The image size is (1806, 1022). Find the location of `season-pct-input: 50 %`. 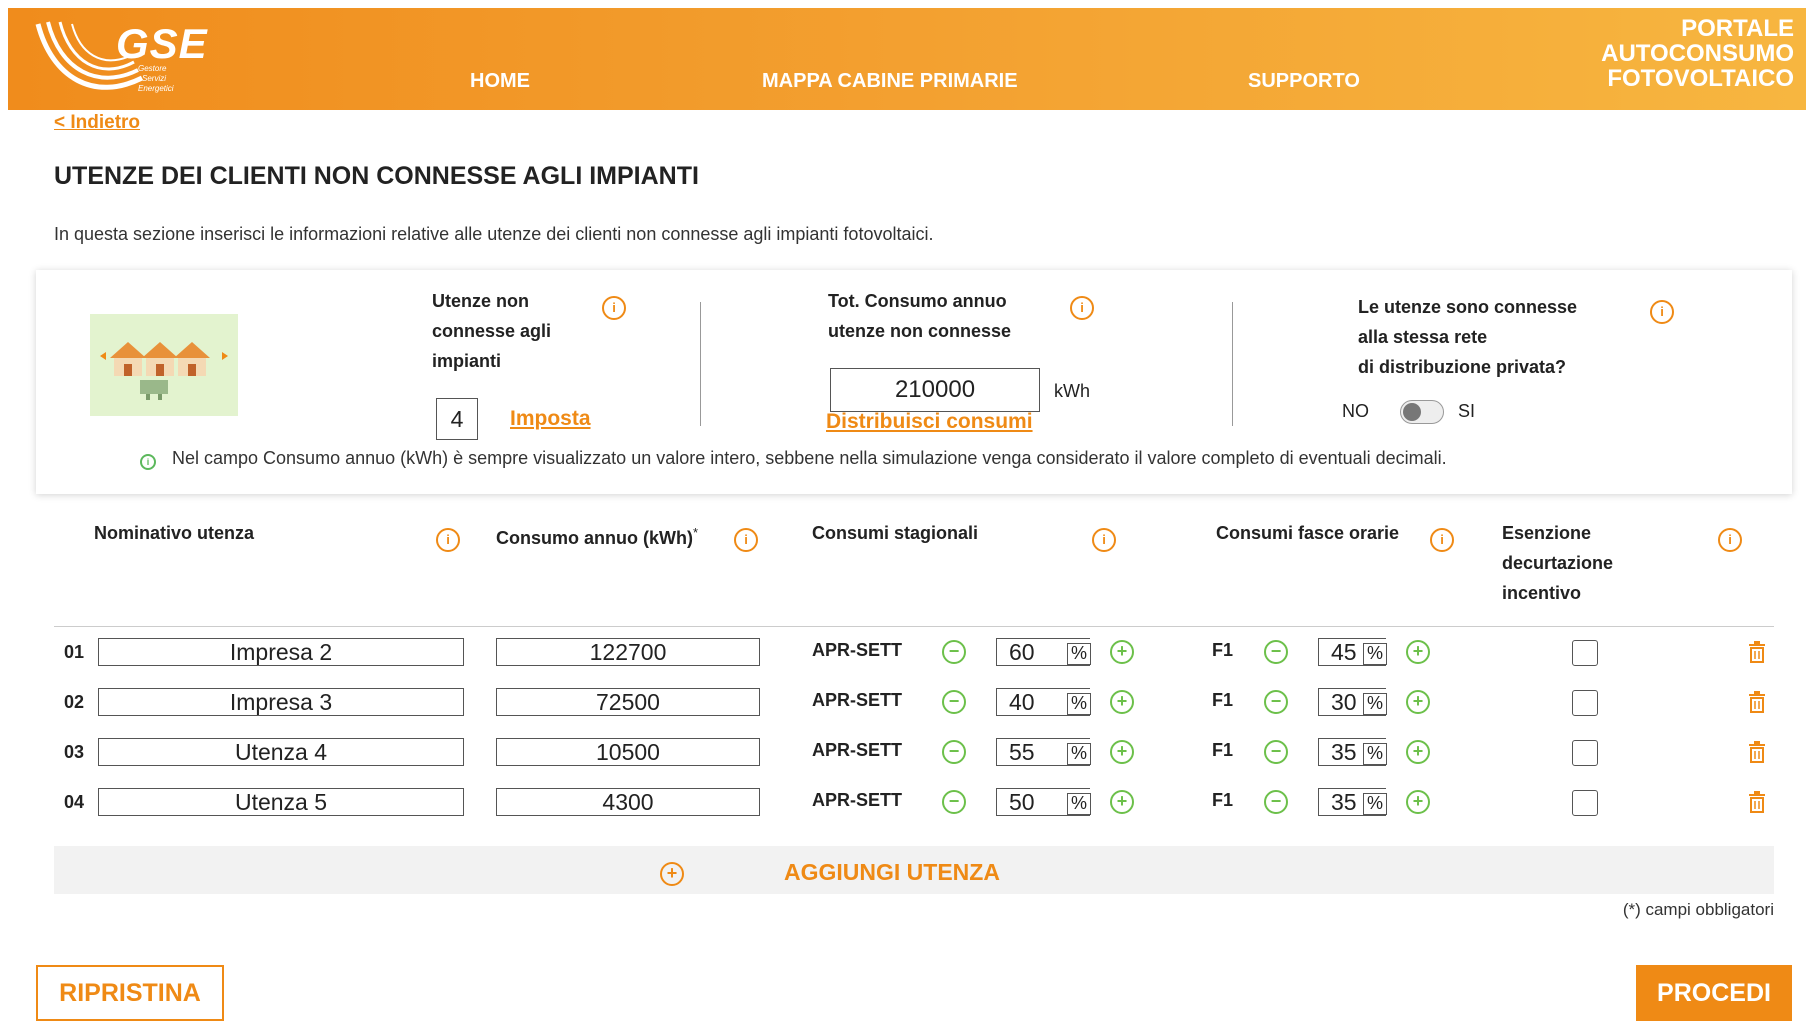

season-pct-input: 50 % is located at coordinates (1043, 802).